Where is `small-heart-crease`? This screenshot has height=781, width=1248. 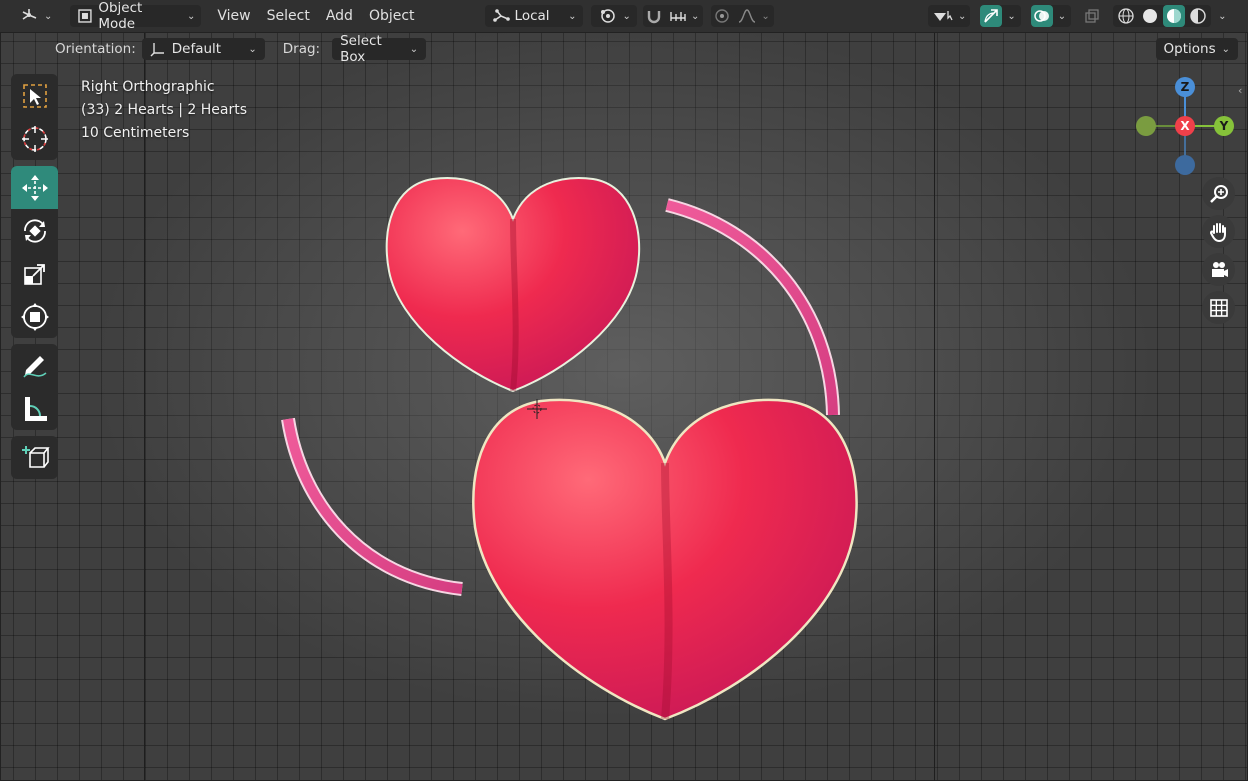 small-heart-crease is located at coordinates (514, 305).